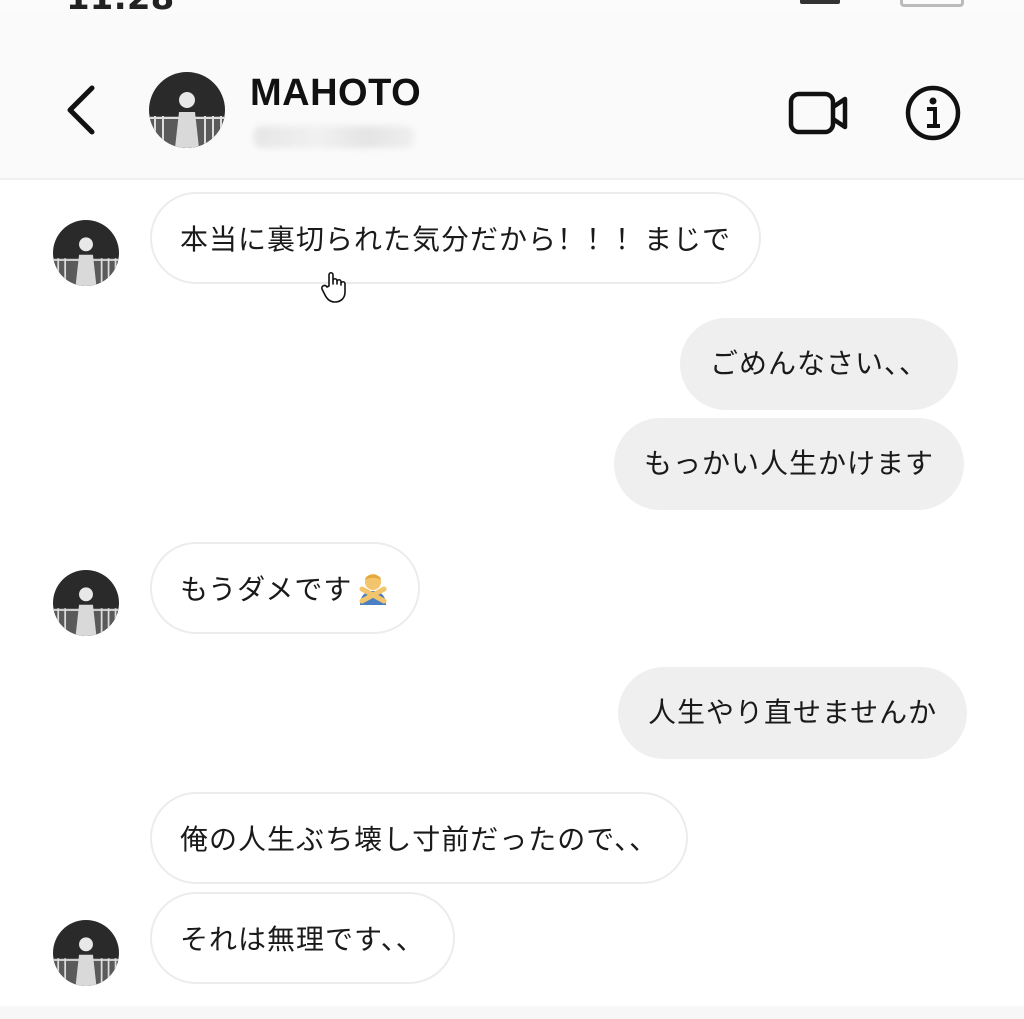 The height and width of the screenshot is (1019, 1024). I want to click on chevron-left-icon, so click(81, 110).